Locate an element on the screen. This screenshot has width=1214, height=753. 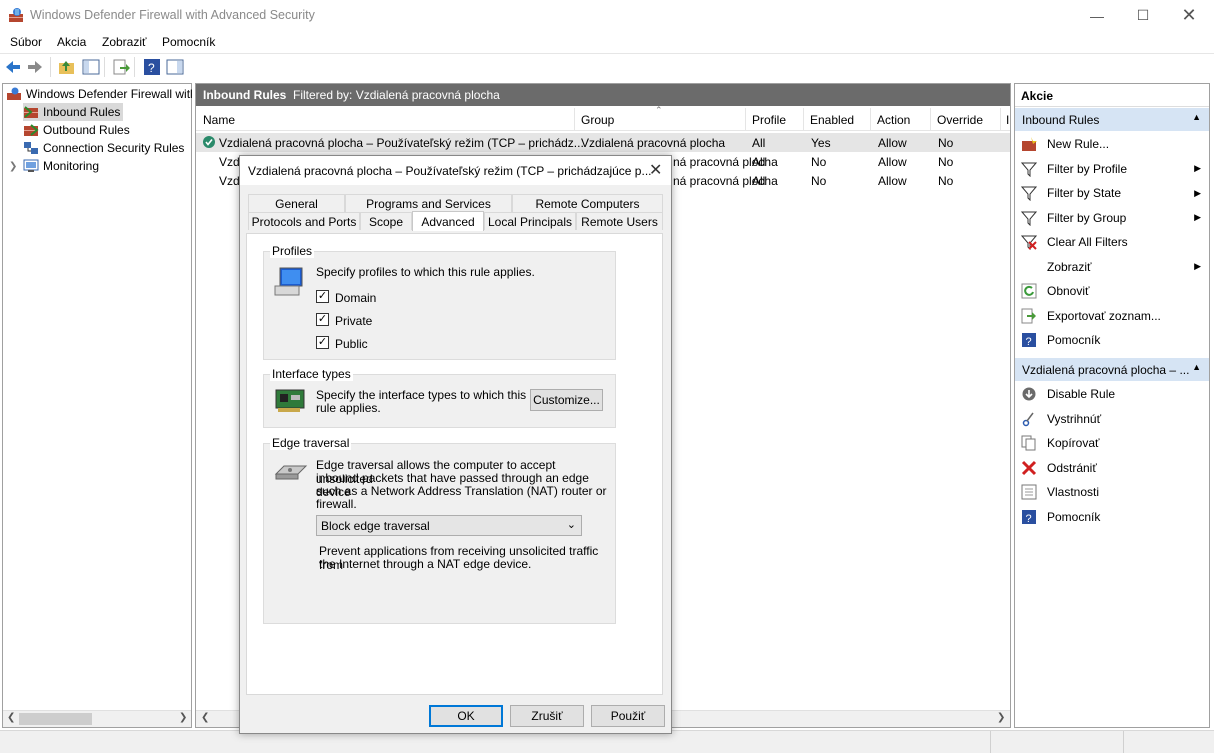
public-label: Public is located at coordinates (351, 344).